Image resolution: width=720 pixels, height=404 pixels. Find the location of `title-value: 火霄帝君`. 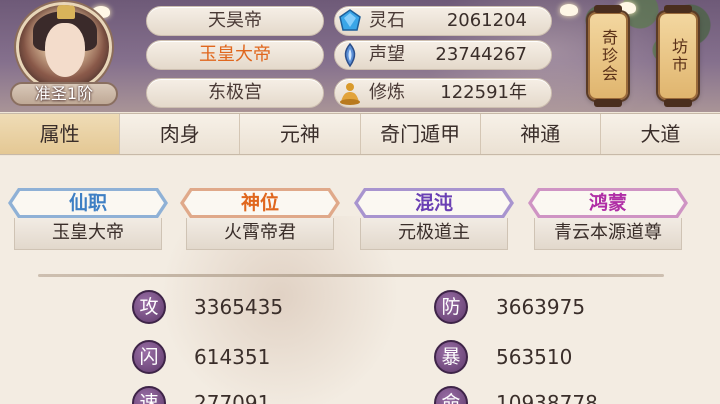

title-value: 火霄帝君 is located at coordinates (260, 234).